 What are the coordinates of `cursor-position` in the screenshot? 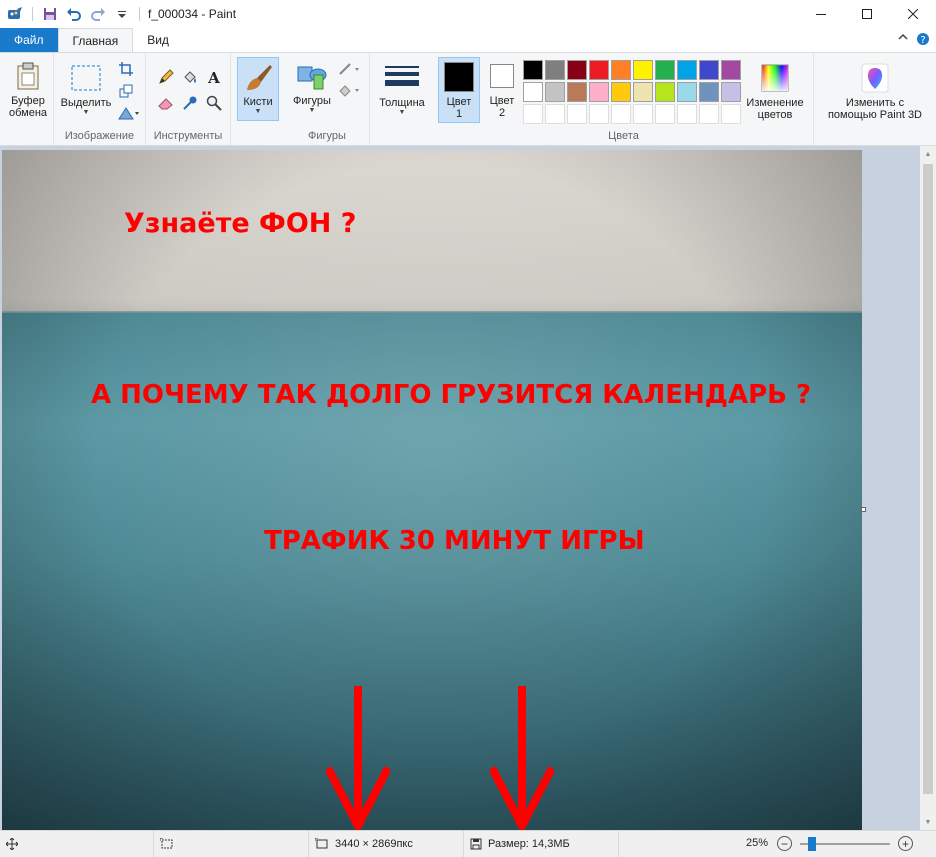 It's located at (77, 844).